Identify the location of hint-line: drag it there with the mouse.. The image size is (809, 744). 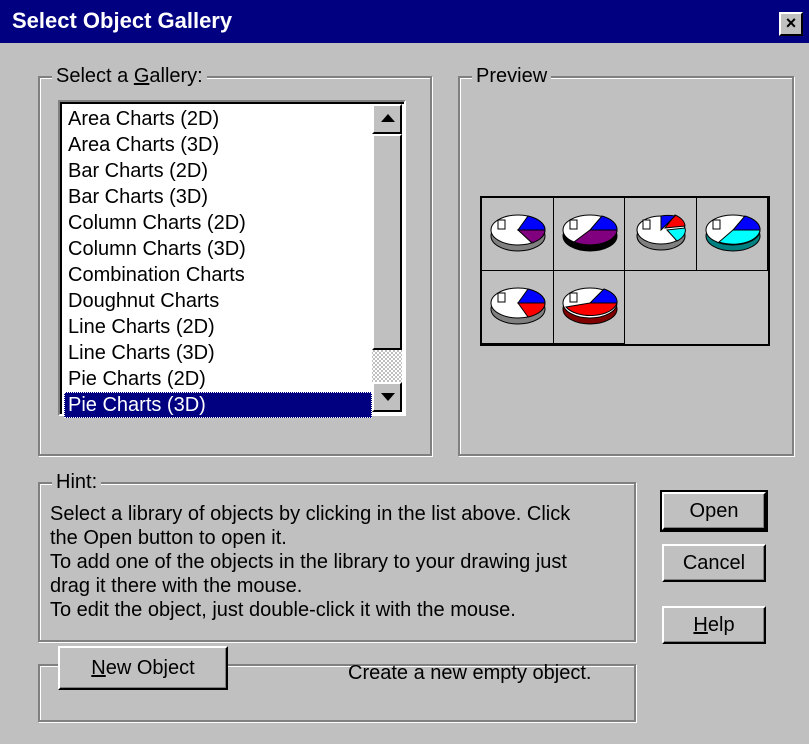
(176, 586).